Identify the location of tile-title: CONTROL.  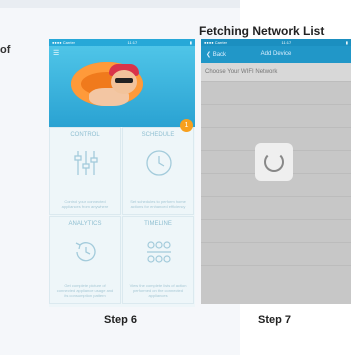
(85, 135).